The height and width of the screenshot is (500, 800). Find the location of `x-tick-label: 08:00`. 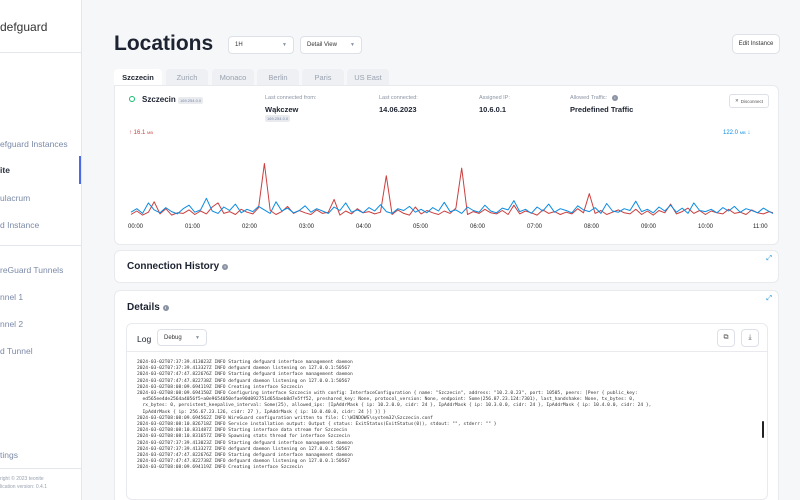

x-tick-label: 08:00 is located at coordinates (592, 227).